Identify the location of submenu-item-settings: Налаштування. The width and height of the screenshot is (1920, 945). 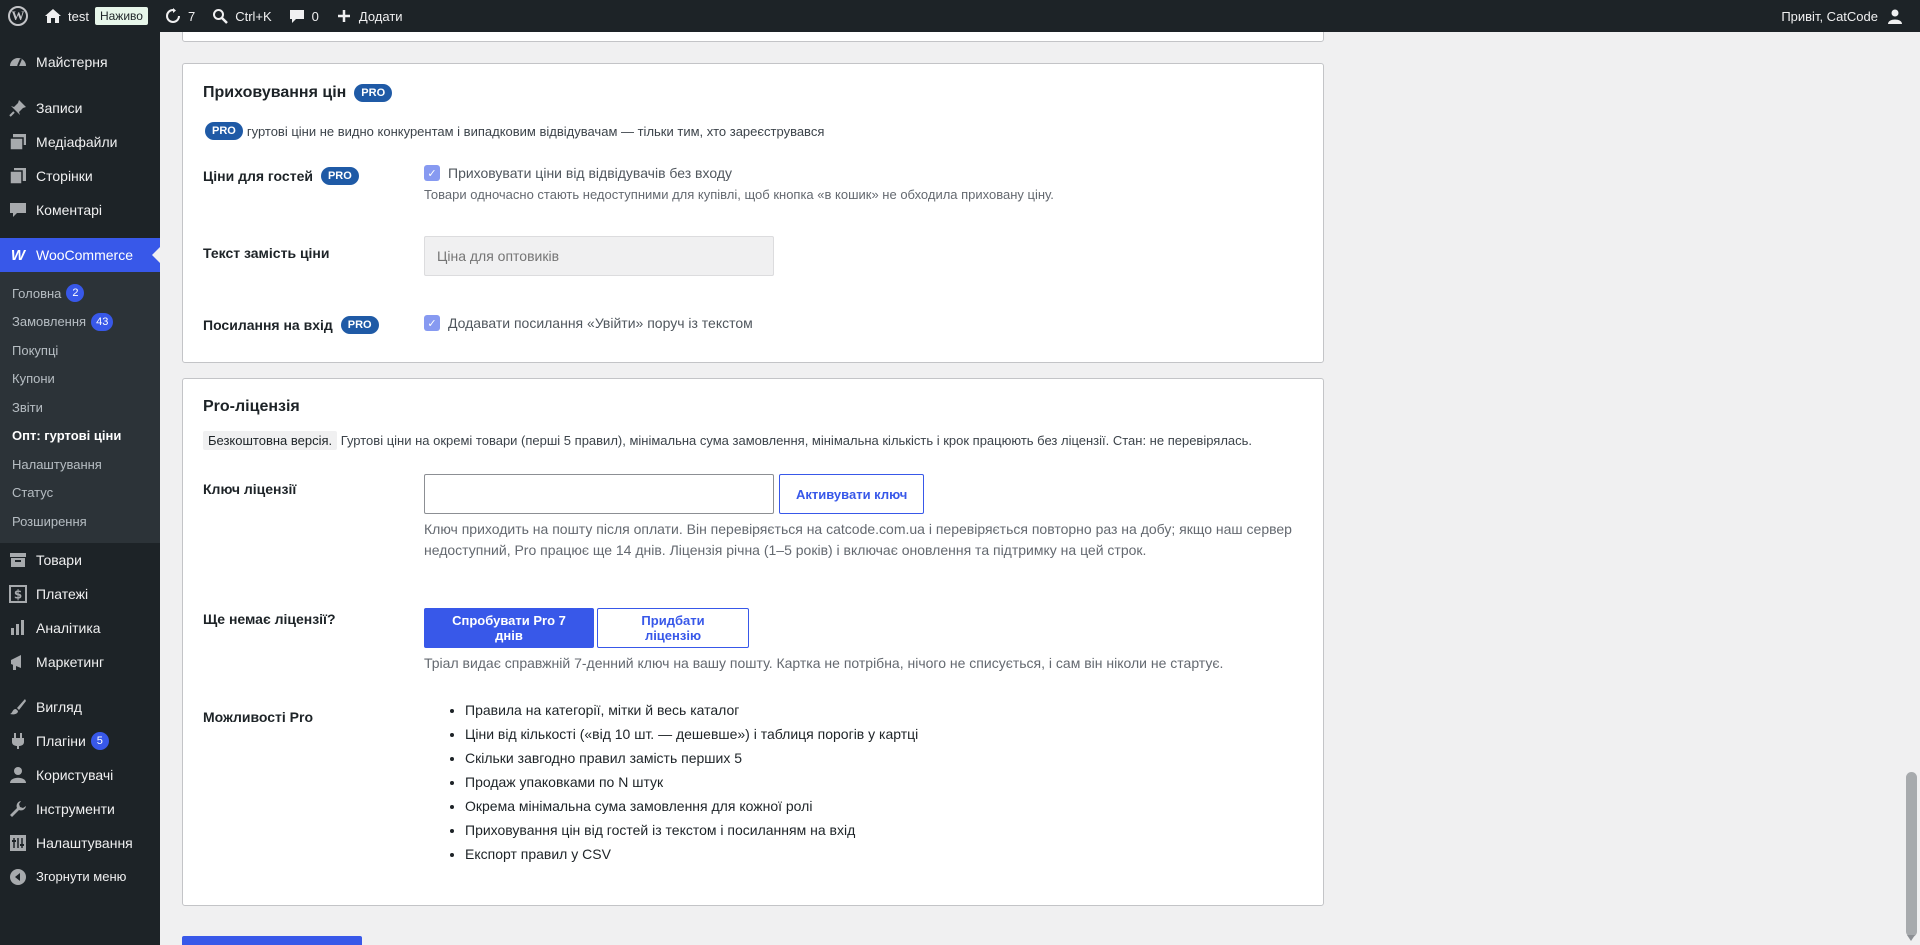
(80, 464).